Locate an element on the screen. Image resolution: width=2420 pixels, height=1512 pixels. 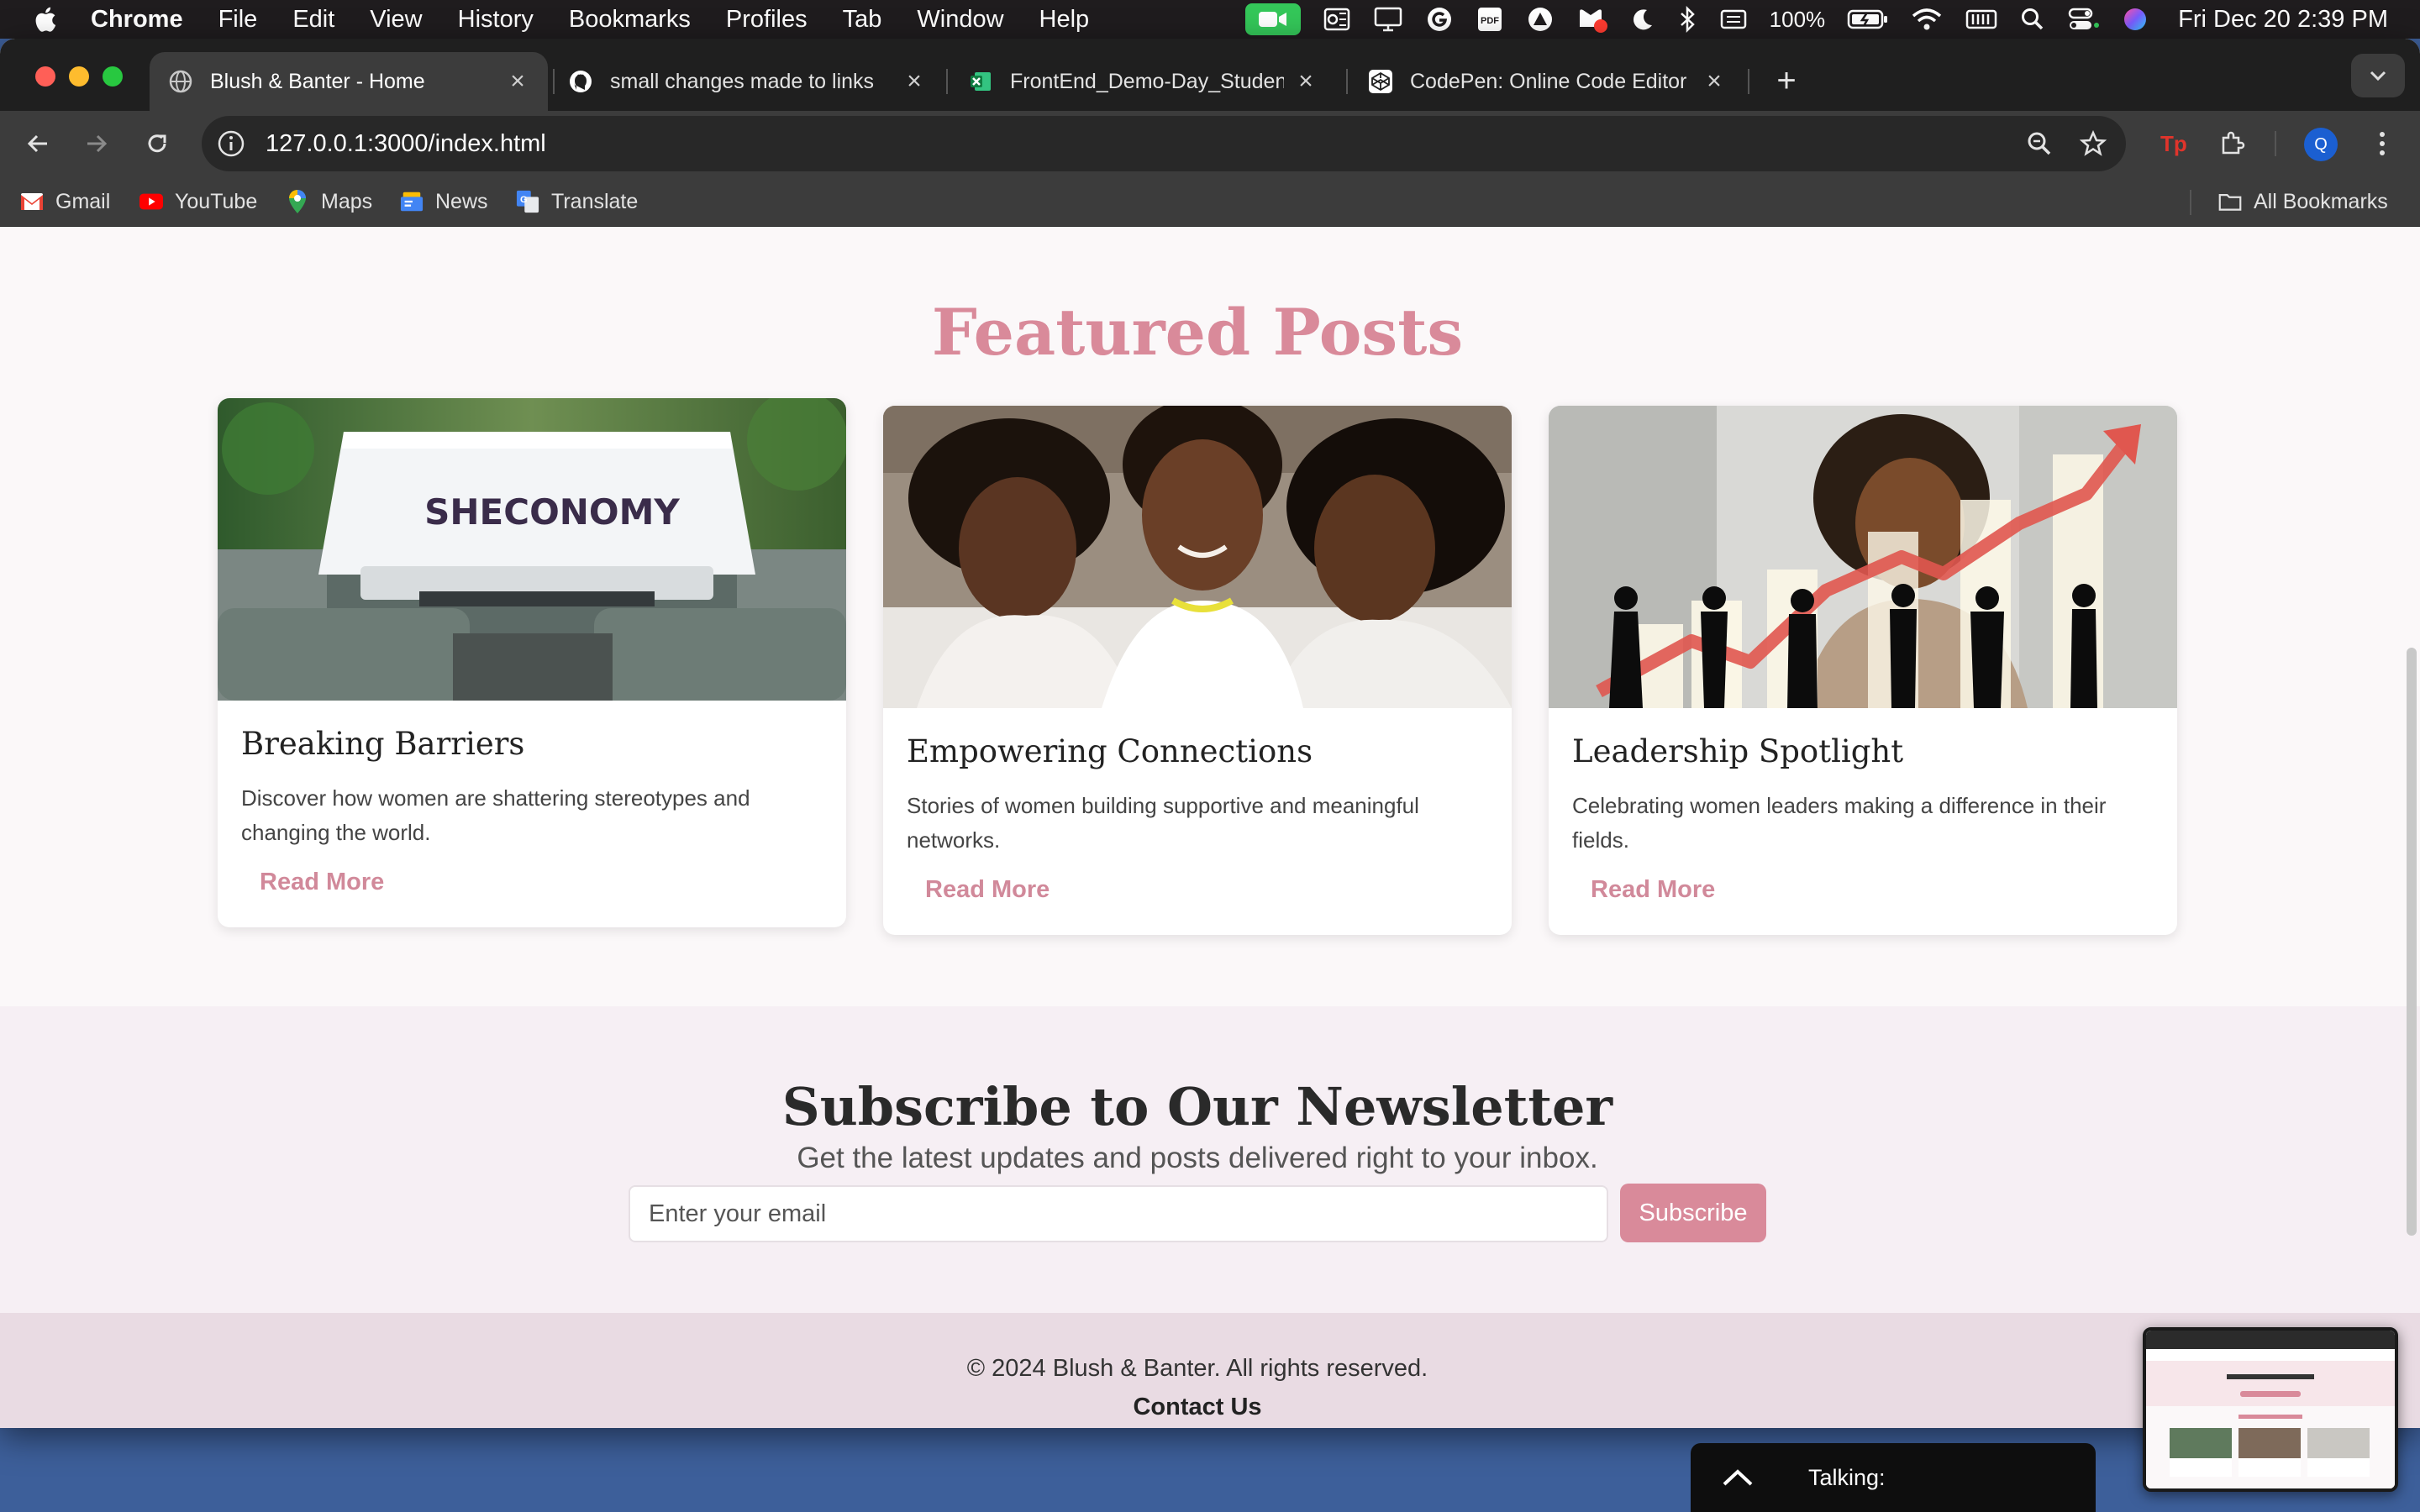
newsletter-title: Subscribe to Our Newsletter is located at coordinates (1197, 1106).